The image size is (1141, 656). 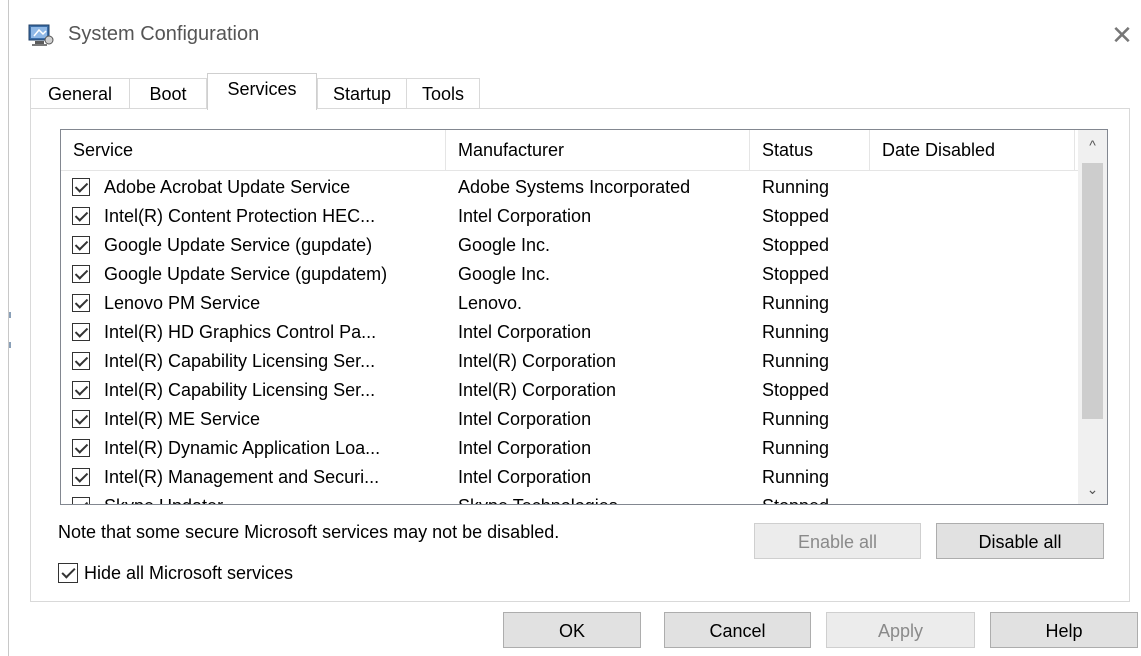 I want to click on vertical-scrollbar: ^ ⌄, so click(x=1092, y=317).